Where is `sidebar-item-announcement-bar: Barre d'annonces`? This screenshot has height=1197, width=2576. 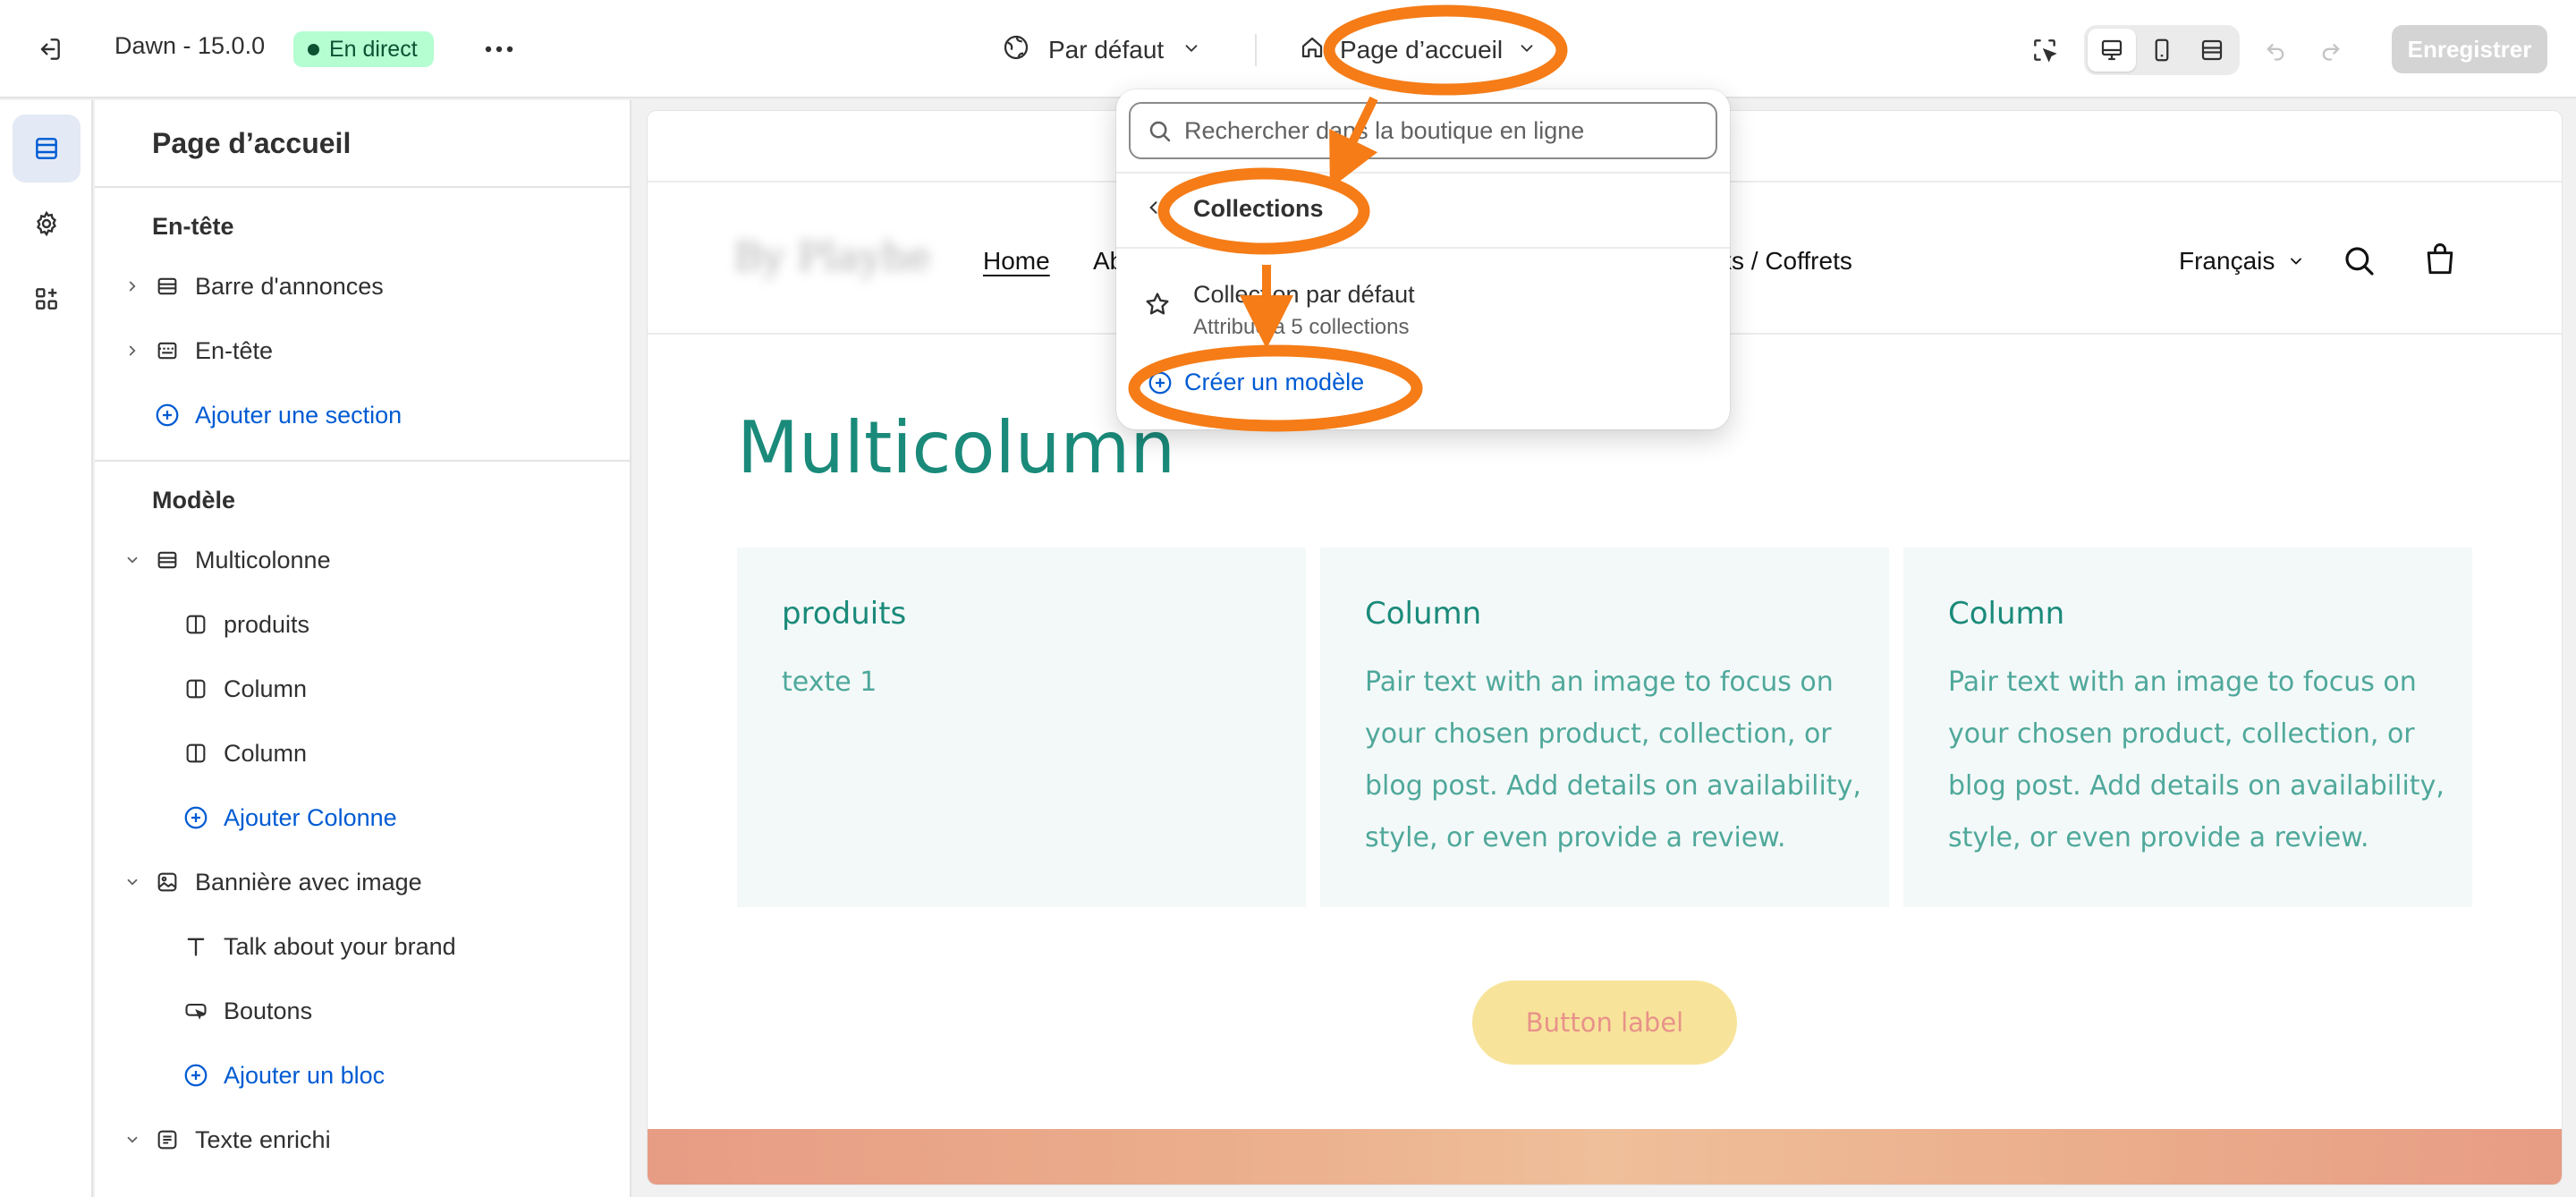 sidebar-item-announcement-bar: Barre d'annonces is located at coordinates (362, 286).